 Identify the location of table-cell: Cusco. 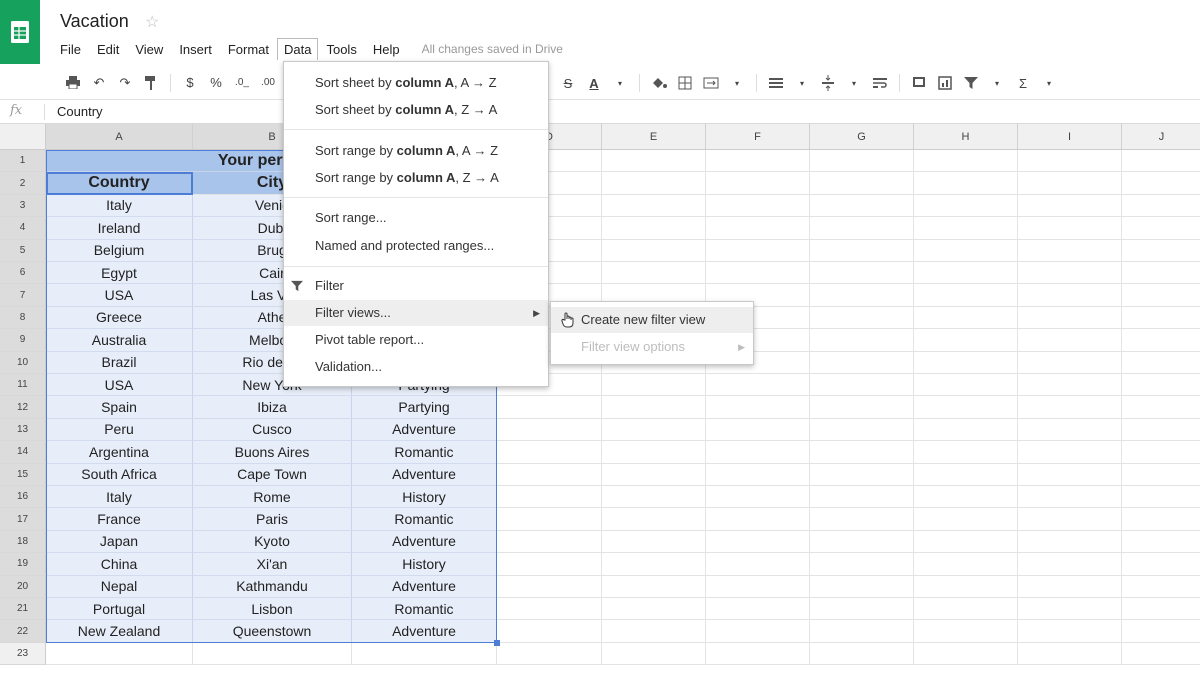
(272, 430).